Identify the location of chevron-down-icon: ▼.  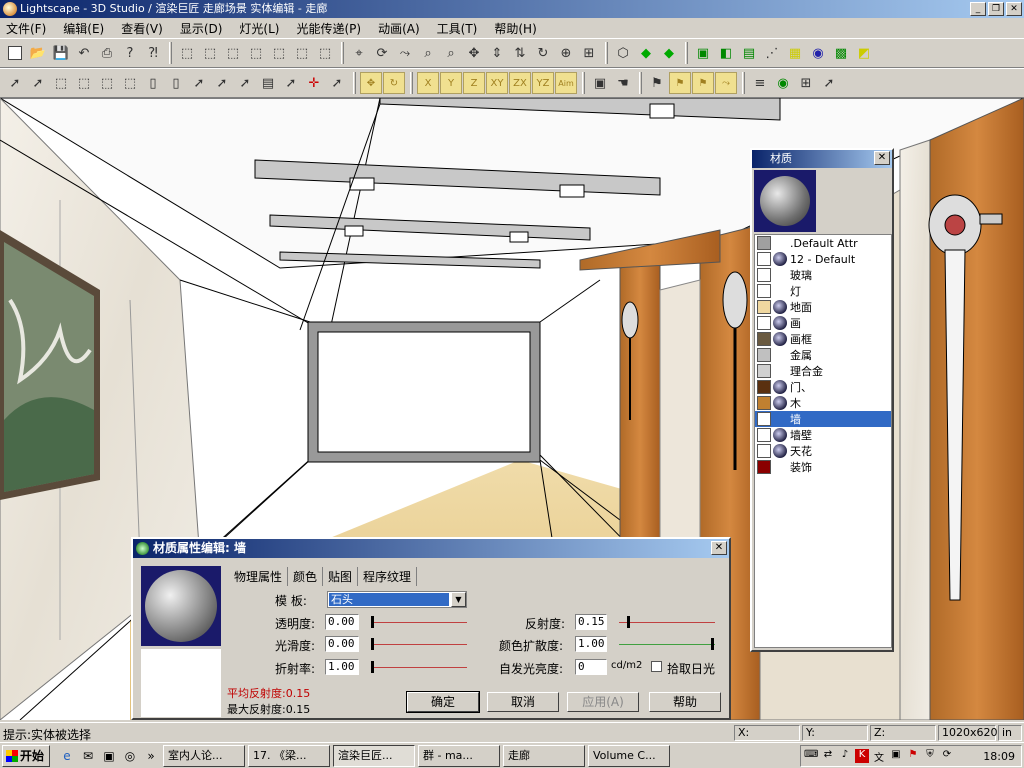
(458, 599).